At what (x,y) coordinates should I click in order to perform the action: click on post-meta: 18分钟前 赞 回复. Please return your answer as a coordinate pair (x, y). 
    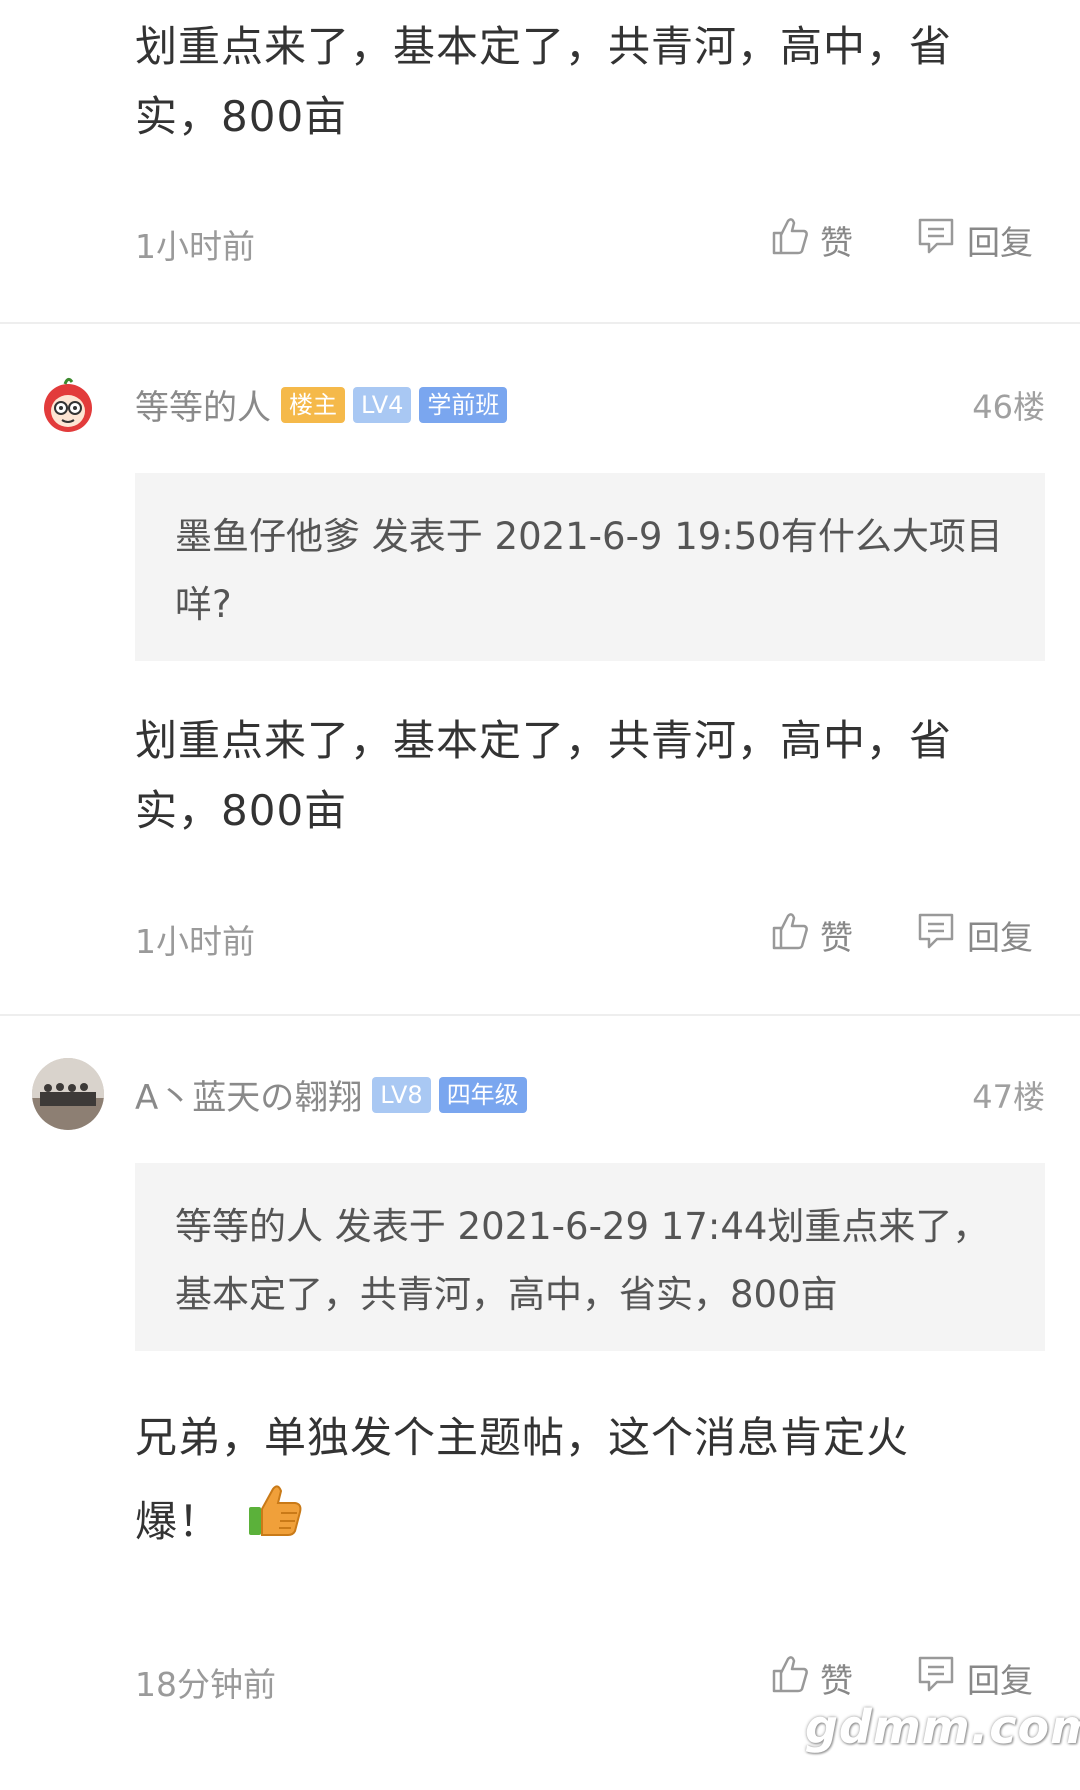
    Looking at the image, I should click on (540, 1678).